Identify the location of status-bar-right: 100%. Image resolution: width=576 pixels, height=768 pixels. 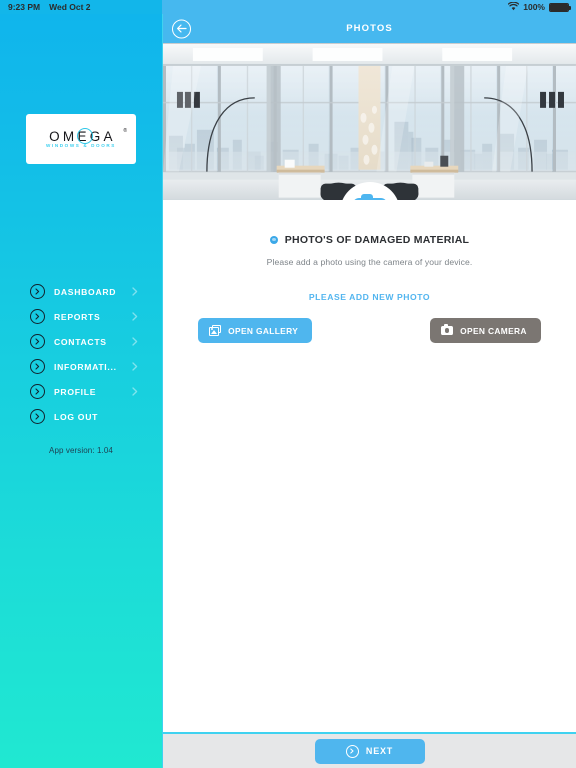
(539, 7).